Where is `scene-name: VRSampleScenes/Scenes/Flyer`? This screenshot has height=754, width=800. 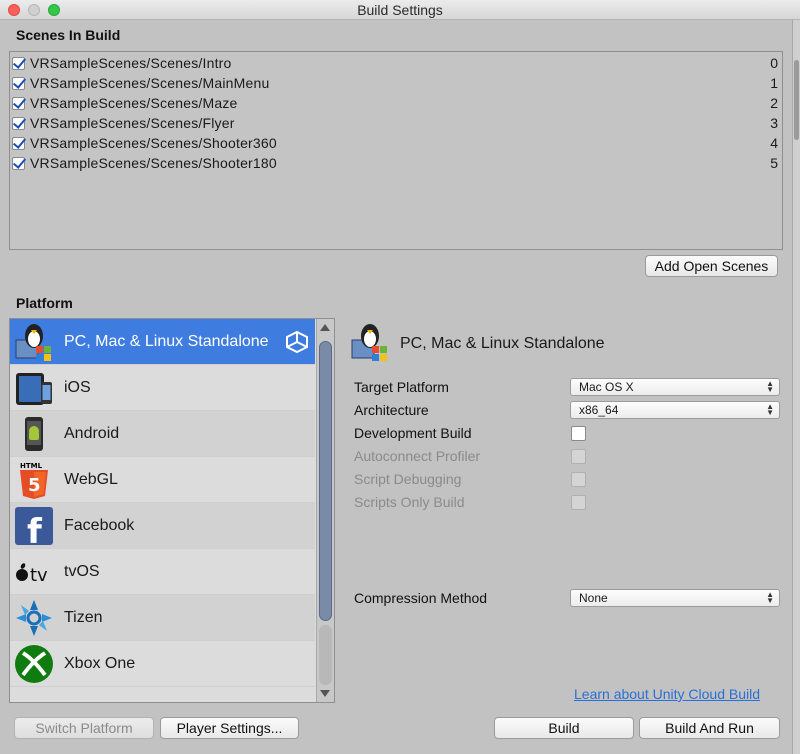 scene-name: VRSampleScenes/Scenes/Flyer is located at coordinates (132, 123).